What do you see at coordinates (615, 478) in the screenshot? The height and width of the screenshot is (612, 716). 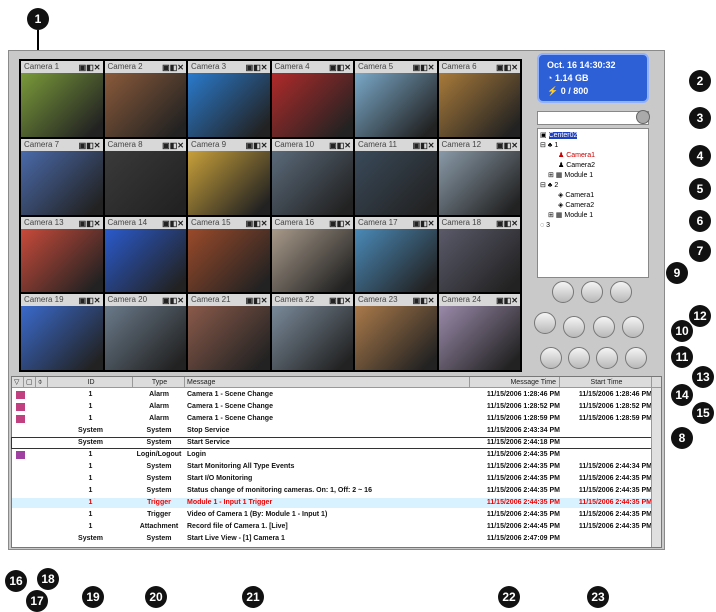 I see `cell-start-time: 11/15/2006 2:44:35 PM` at bounding box center [615, 478].